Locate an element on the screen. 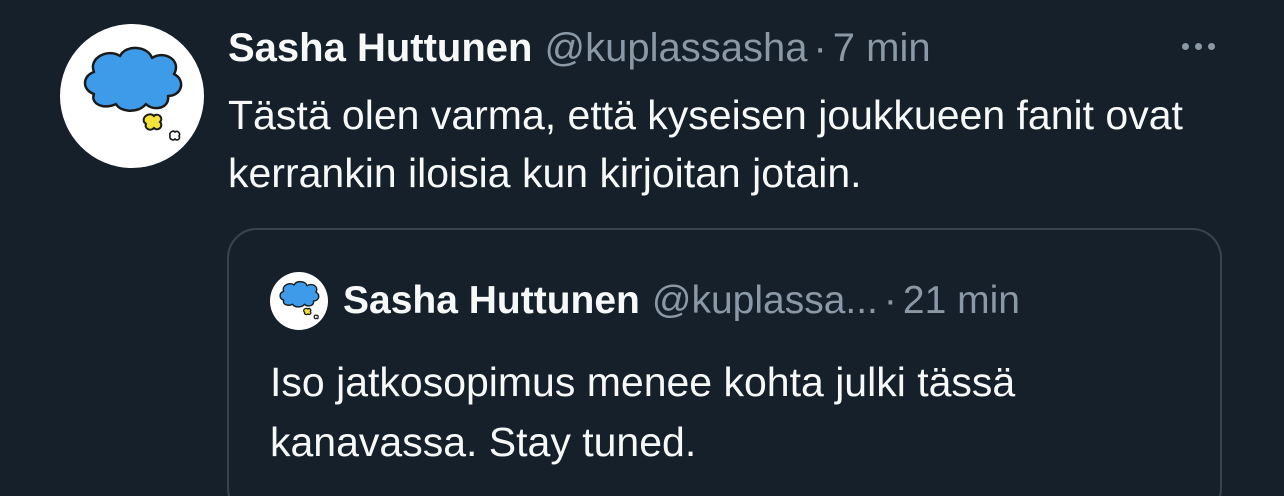 The image size is (1284, 496). quoted-tweet-header: Sasha Huttunen @kuplassa... · 21 min is located at coordinates (681, 301).